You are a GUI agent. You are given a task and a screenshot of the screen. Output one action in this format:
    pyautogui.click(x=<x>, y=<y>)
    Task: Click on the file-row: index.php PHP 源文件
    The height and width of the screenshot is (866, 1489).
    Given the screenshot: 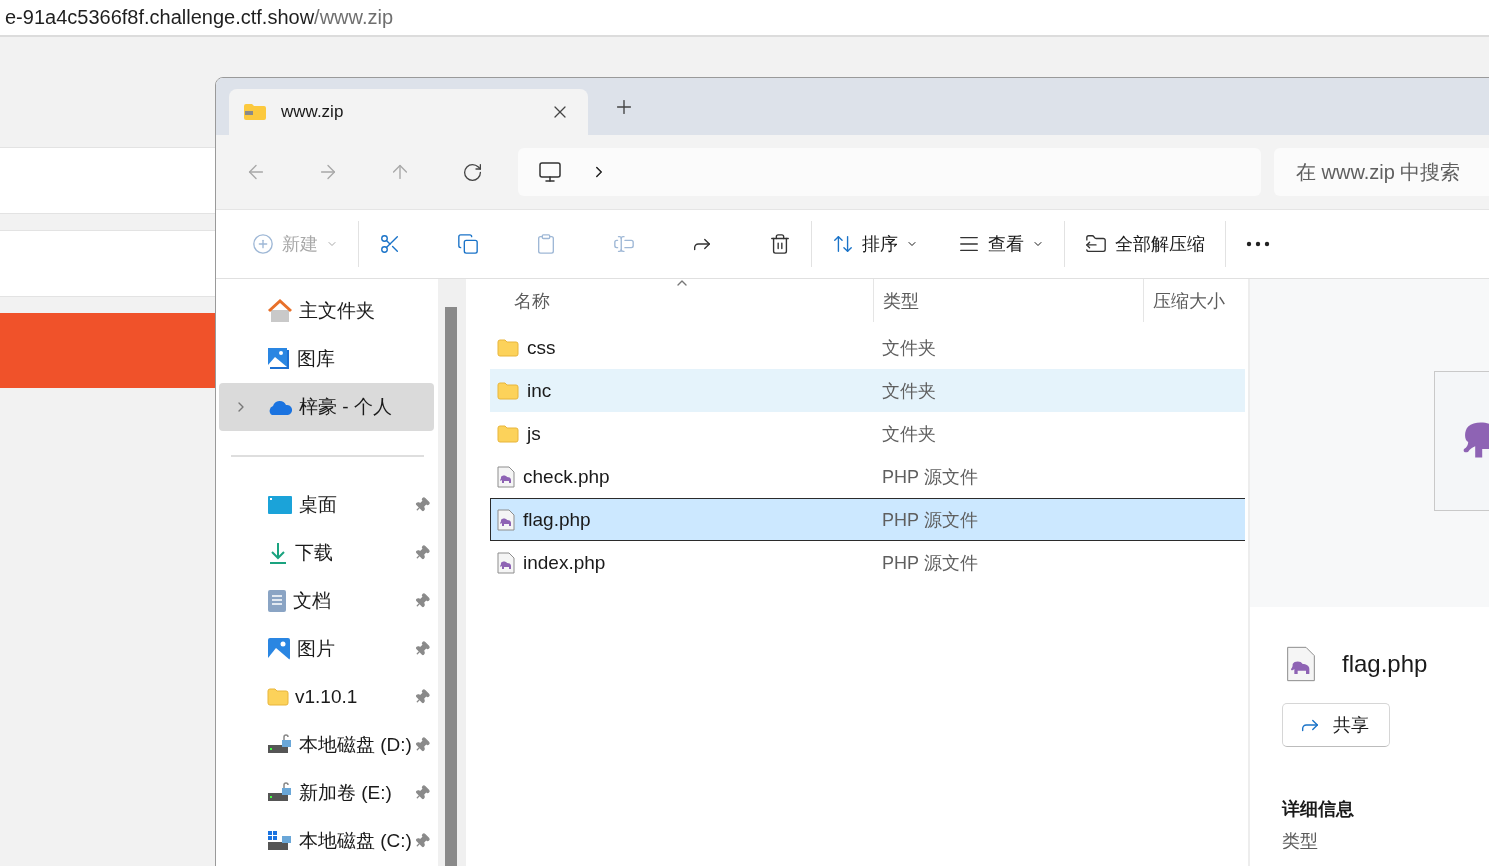 What is the action you would take?
    pyautogui.click(x=867, y=562)
    